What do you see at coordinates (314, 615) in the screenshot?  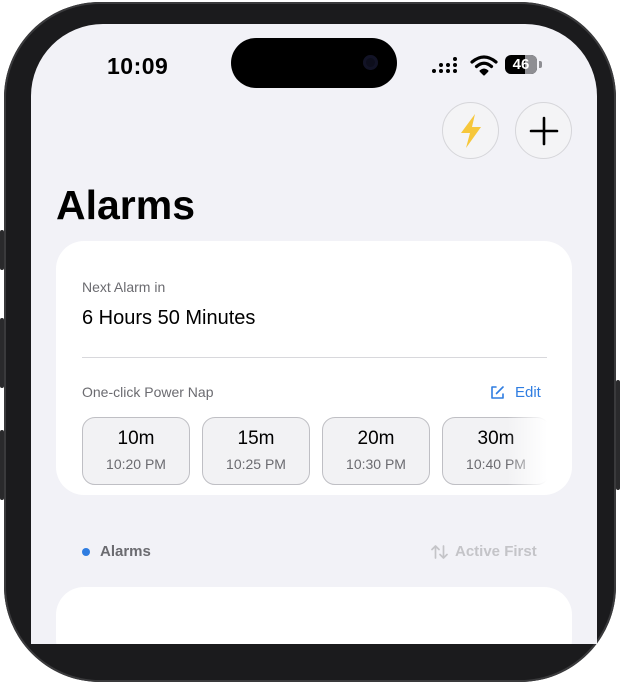 I see `alarm-list-card` at bounding box center [314, 615].